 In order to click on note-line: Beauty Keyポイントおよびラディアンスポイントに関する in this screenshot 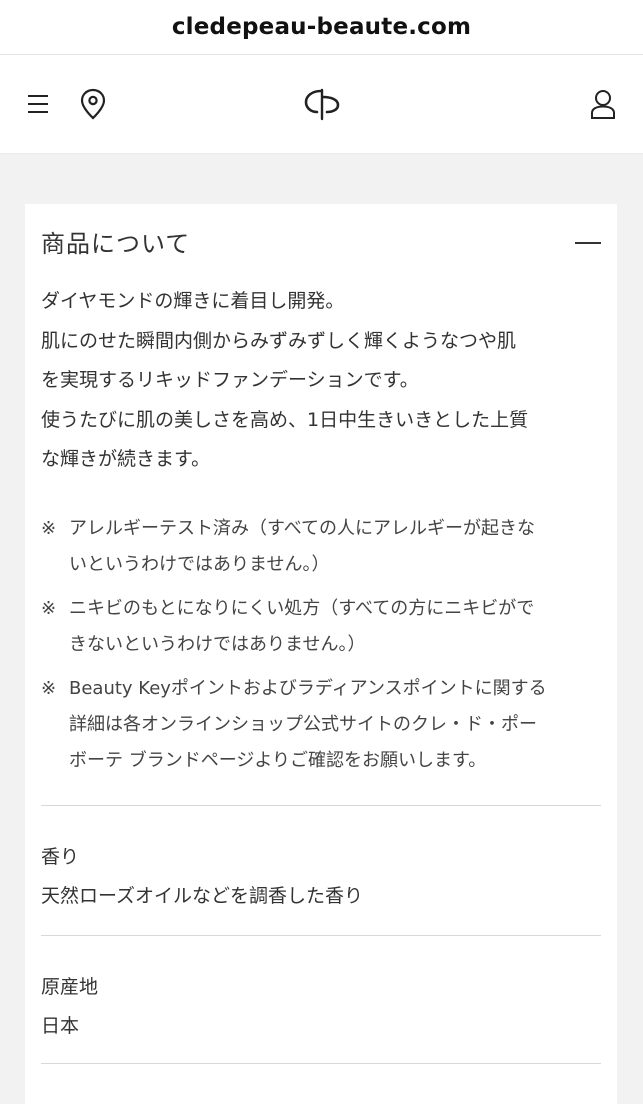, I will do `click(308, 688)`.